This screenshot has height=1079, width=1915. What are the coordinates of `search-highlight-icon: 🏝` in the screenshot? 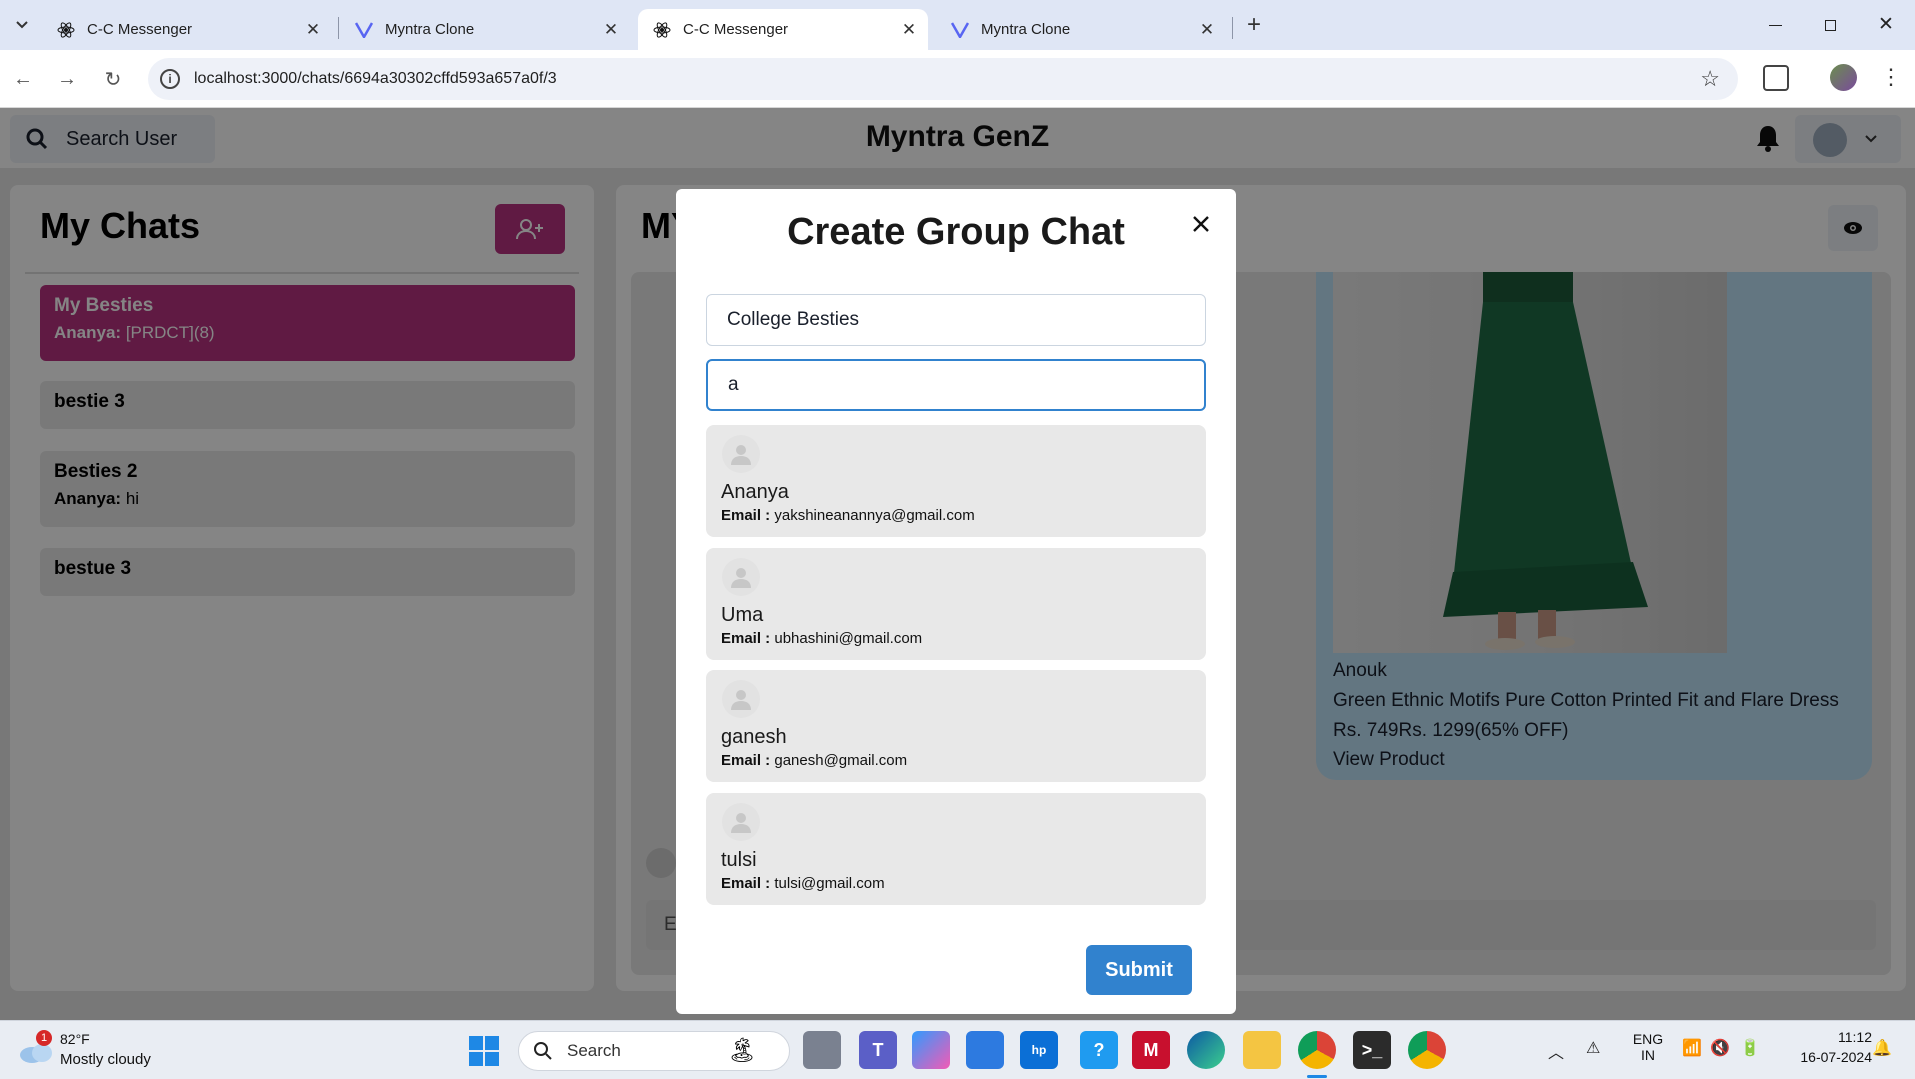 It's located at (742, 1050).